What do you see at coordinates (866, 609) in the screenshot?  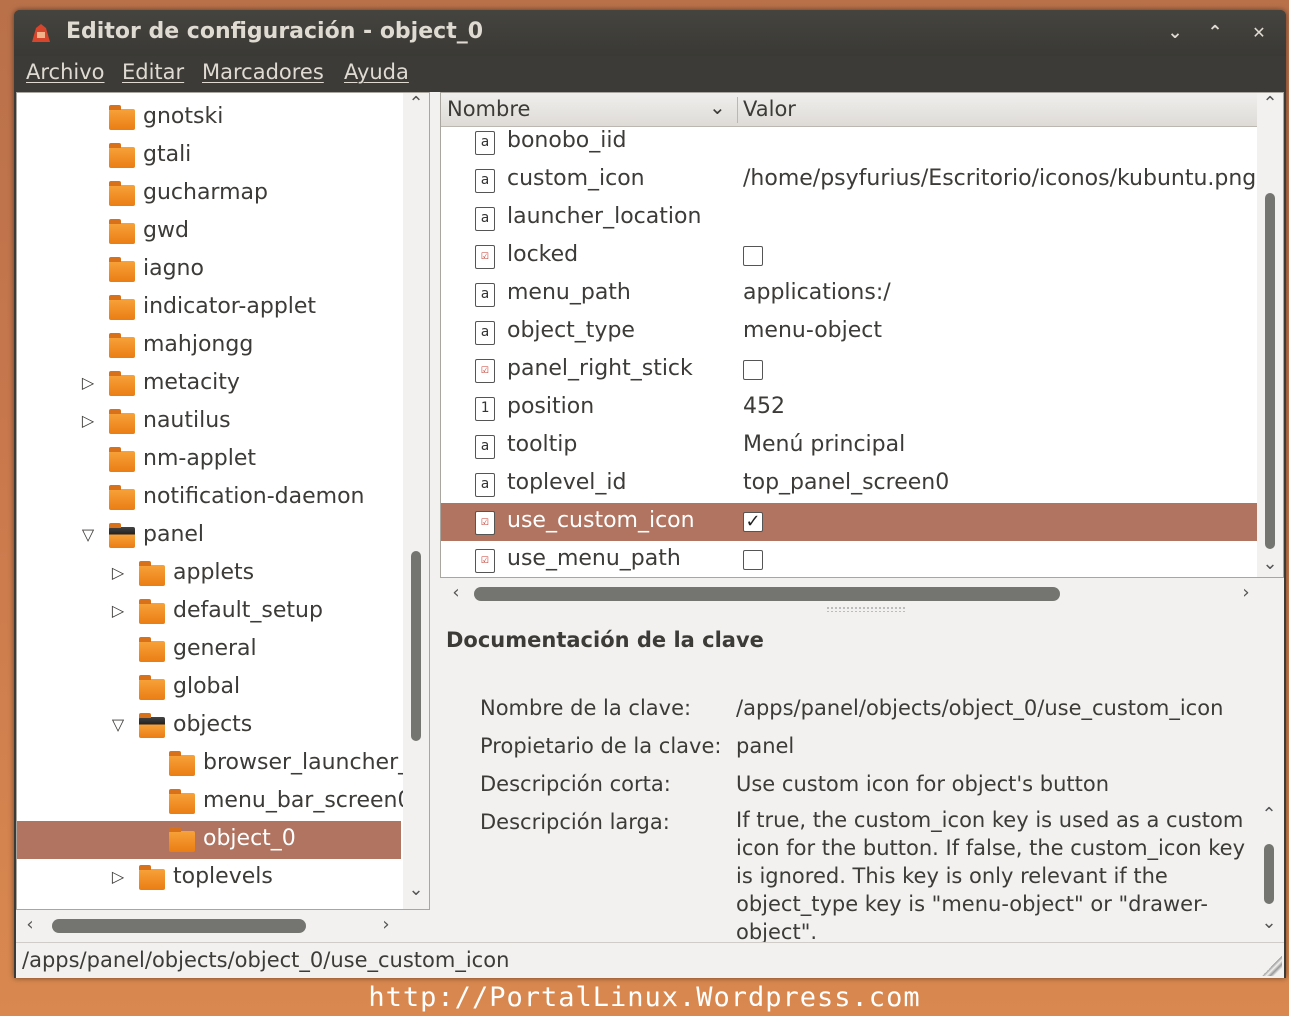 I see `pane-resize-handle` at bounding box center [866, 609].